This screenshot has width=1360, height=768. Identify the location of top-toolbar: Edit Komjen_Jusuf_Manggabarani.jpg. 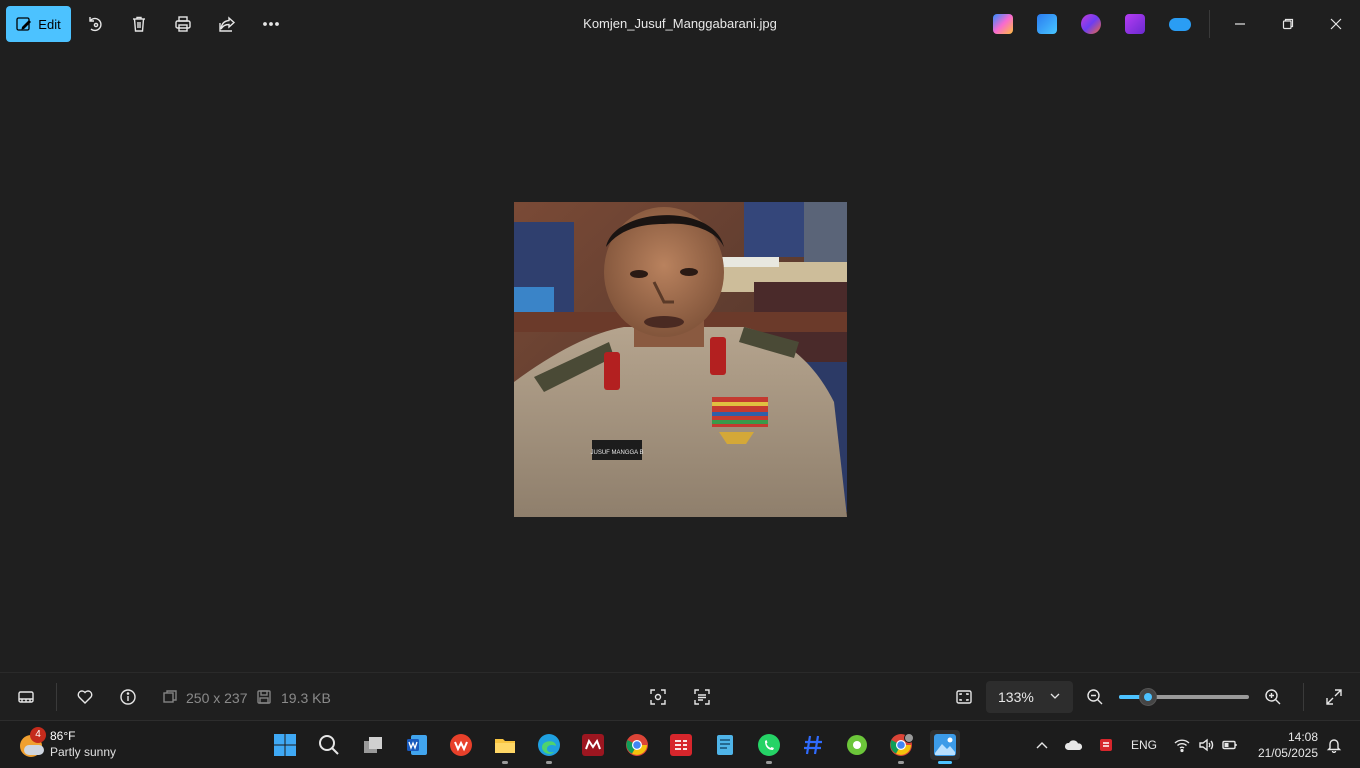
(680, 24).